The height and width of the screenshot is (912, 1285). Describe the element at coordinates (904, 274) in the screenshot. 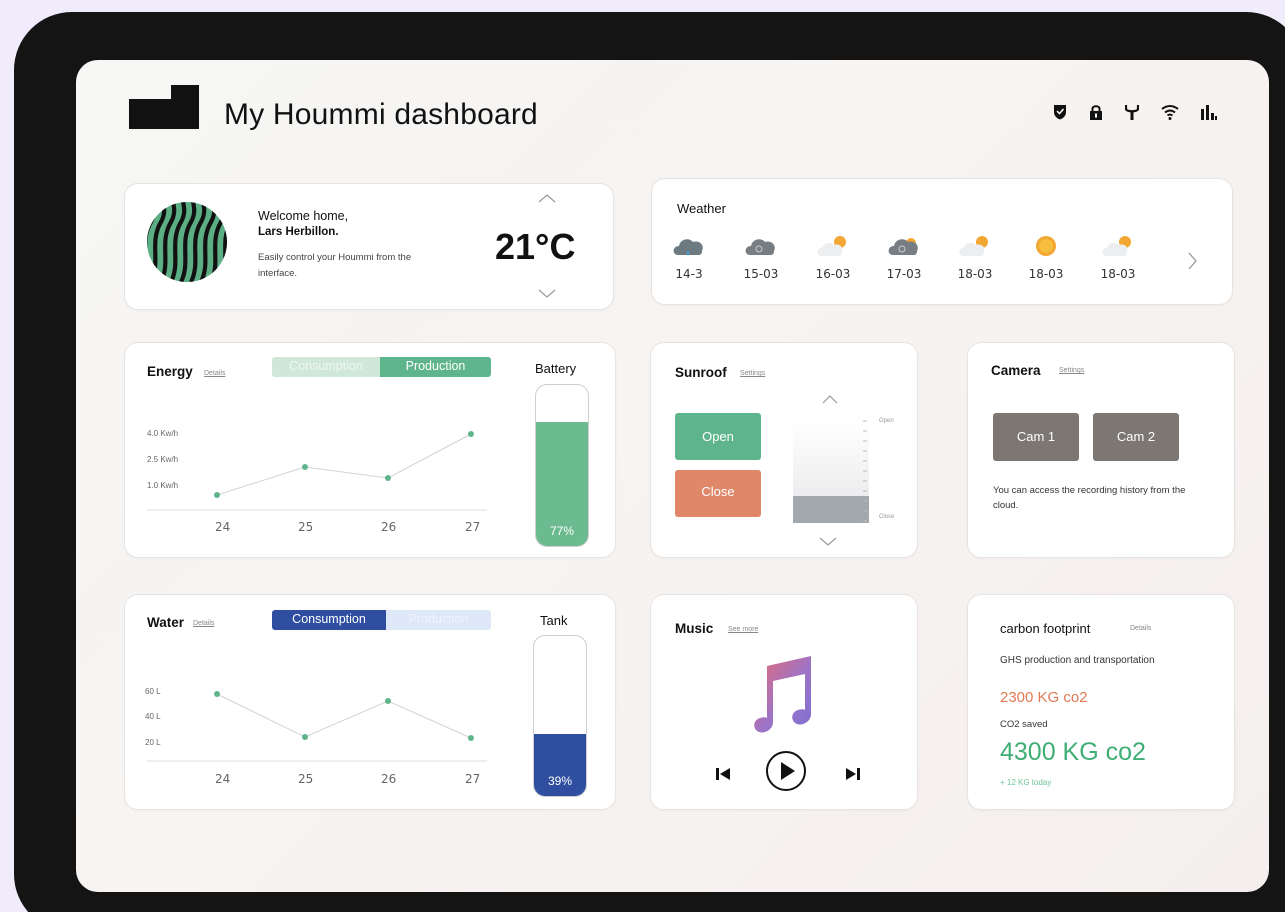

I see `weather-date: 17-03` at that location.